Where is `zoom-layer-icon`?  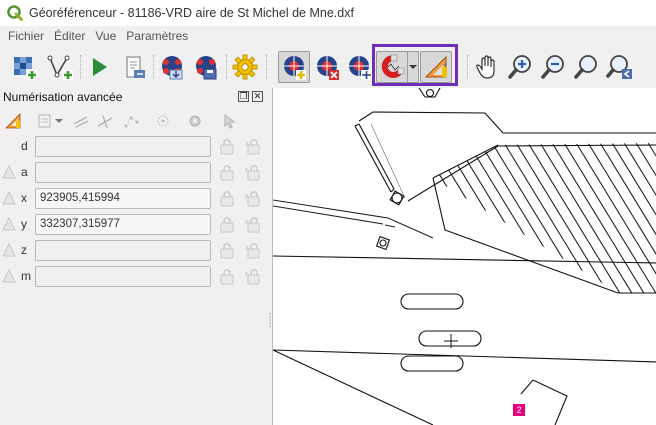 zoom-layer-icon is located at coordinates (585, 67).